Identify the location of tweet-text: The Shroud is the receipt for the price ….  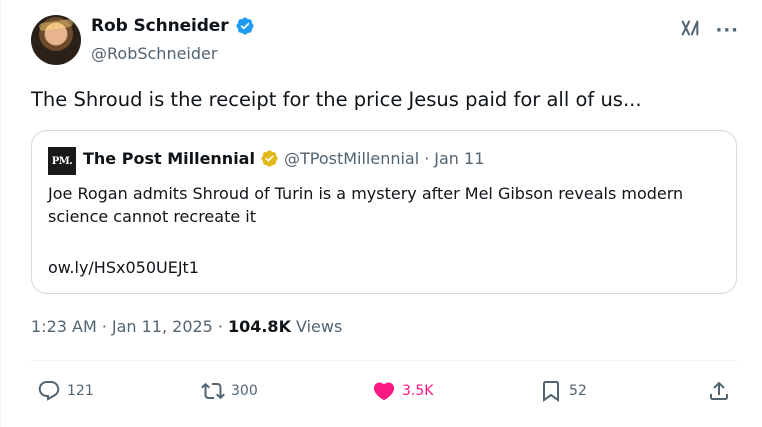
(336, 99).